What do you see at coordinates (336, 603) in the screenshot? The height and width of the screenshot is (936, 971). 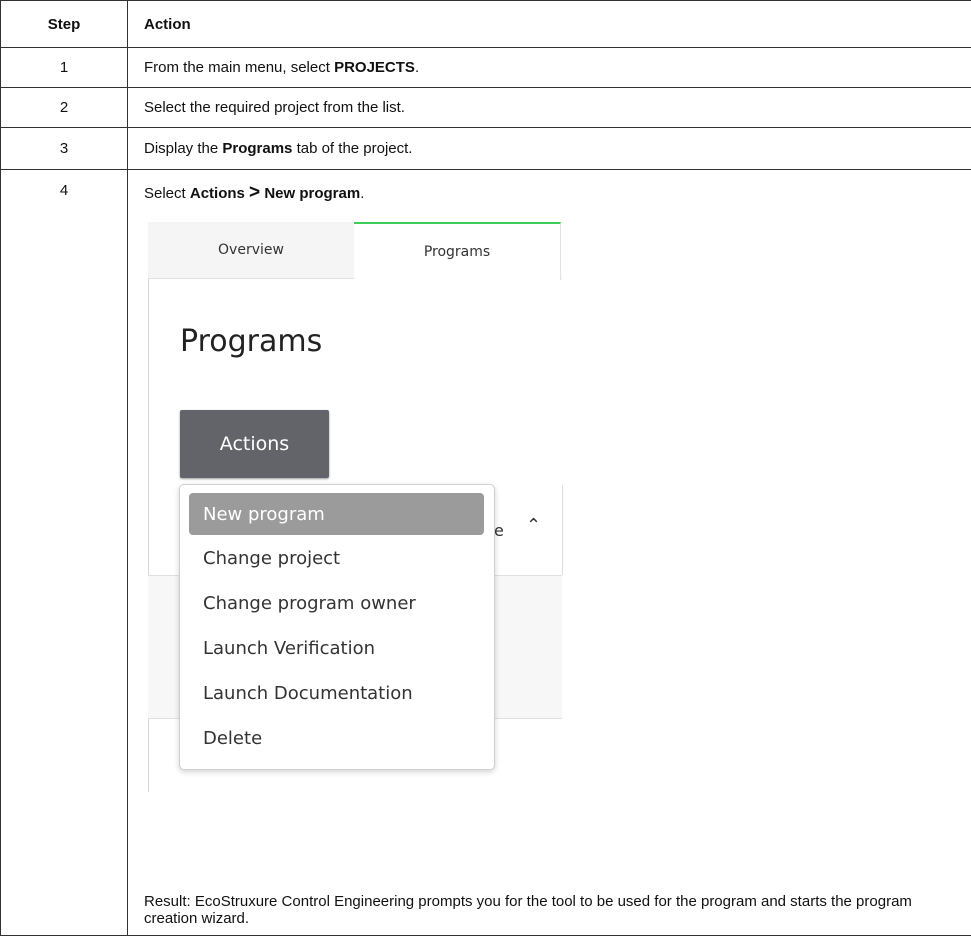 I see `menu-item-change-program-owner: Change program owner` at bounding box center [336, 603].